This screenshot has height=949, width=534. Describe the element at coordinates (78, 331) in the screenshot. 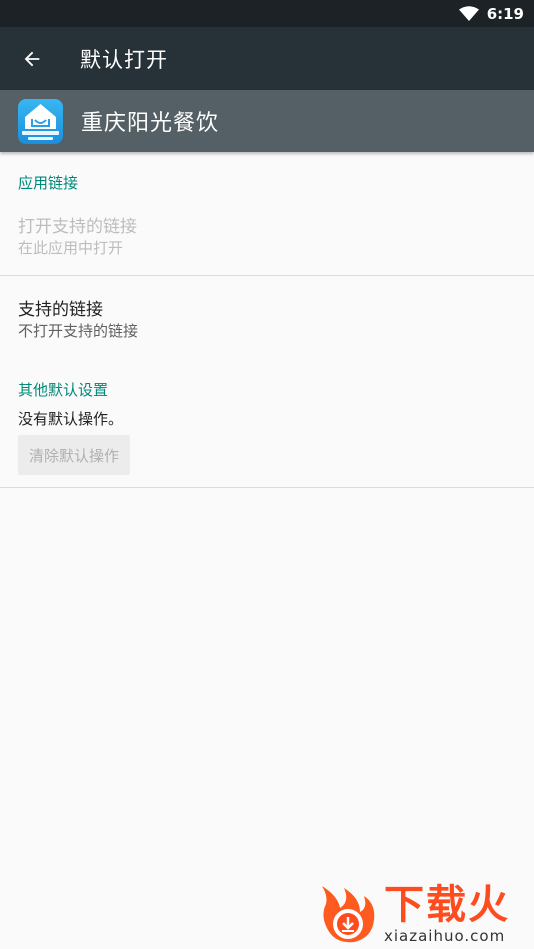

I see `supported-links-subtitle: 不打开支持的链接` at that location.